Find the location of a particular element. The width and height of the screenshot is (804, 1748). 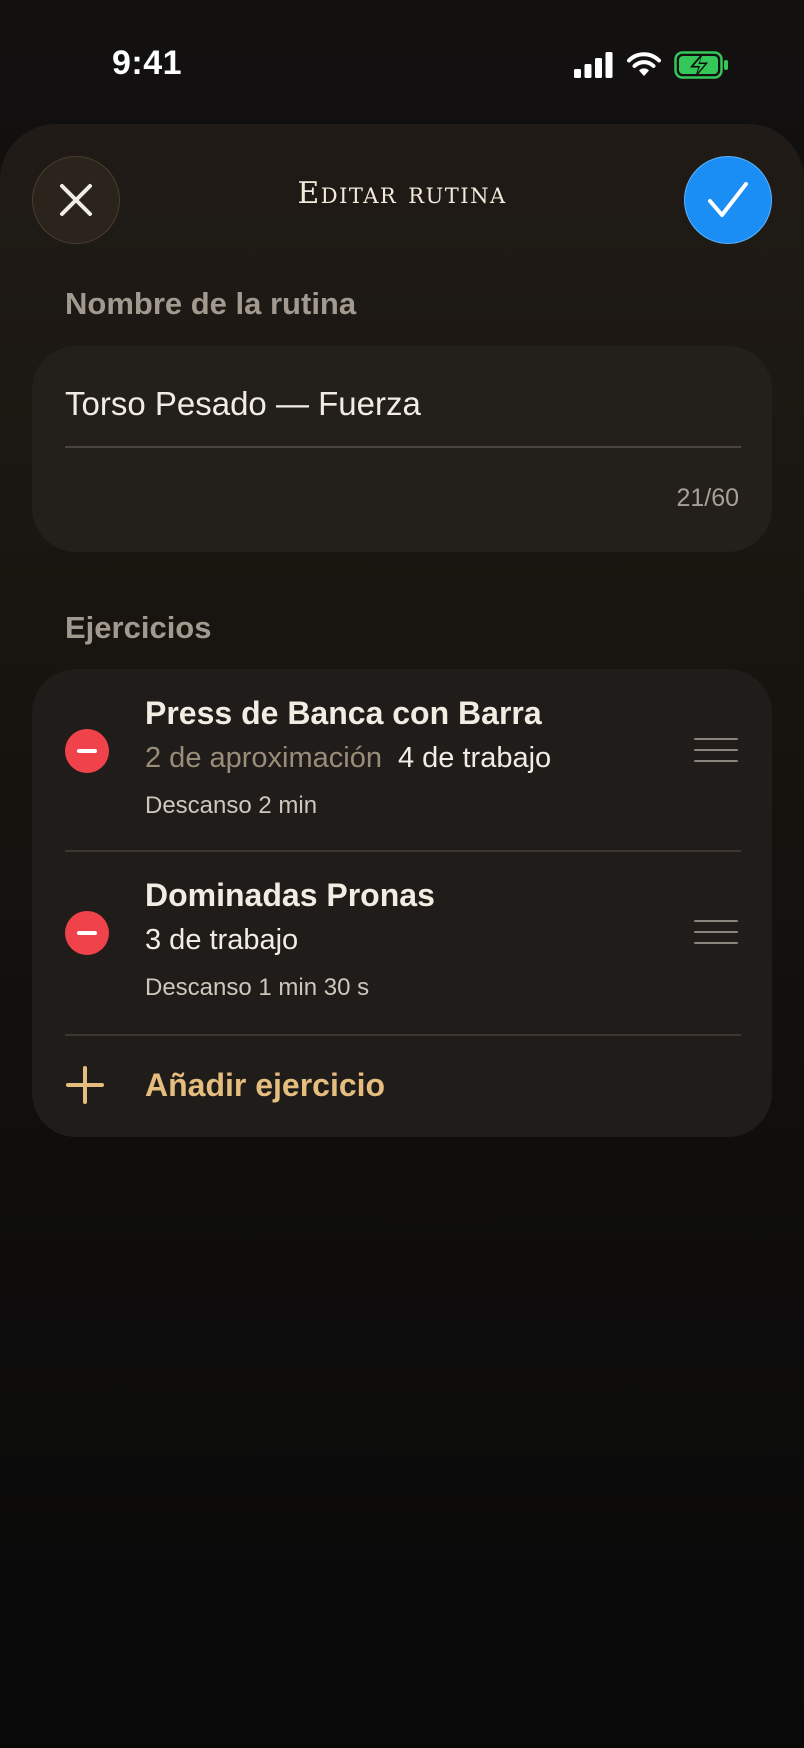

exercise-rest: Descanso 1 min 30 s is located at coordinates (257, 987).